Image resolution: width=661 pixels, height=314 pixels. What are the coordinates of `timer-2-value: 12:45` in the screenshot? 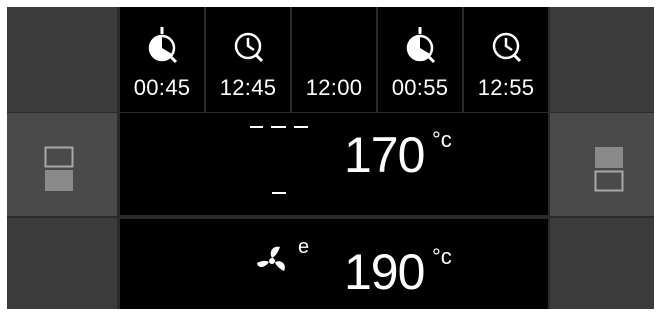 It's located at (248, 87).